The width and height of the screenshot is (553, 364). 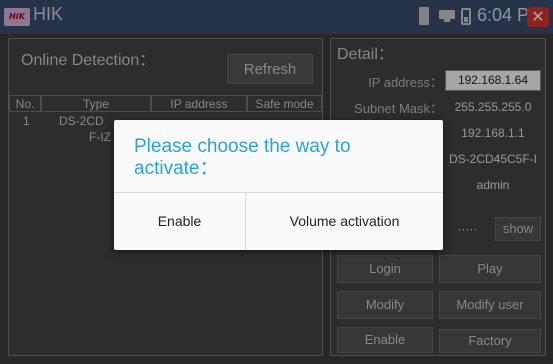 I want to click on dialog-title: Please choose the way to activate：, so click(x=242, y=157).